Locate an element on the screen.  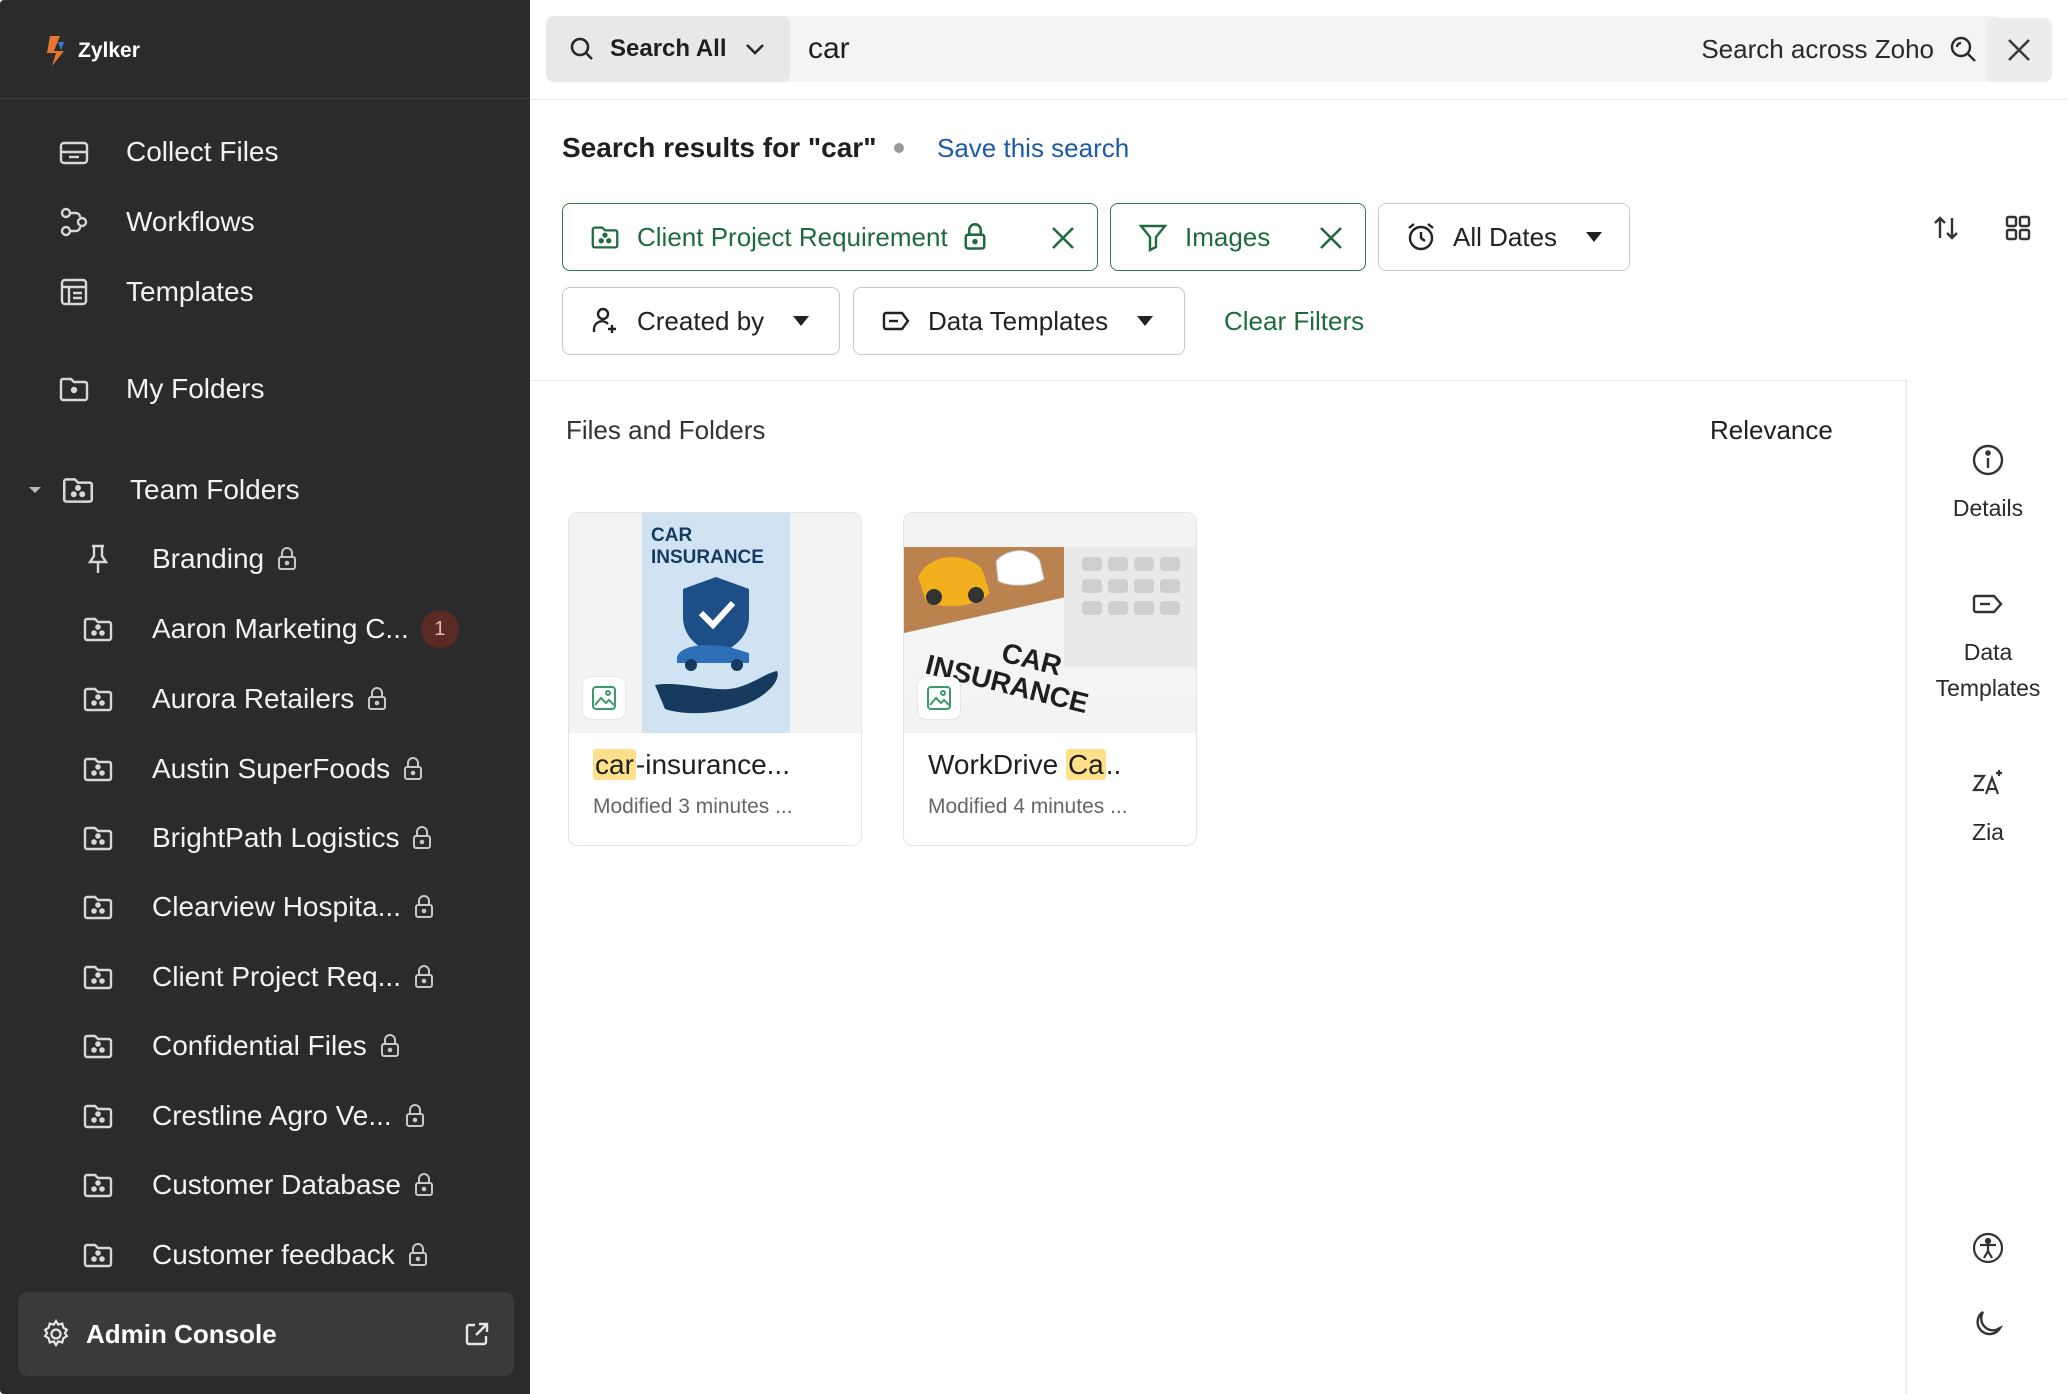
search-bar: Search All car Search across Zoho is located at coordinates (1299, 50).